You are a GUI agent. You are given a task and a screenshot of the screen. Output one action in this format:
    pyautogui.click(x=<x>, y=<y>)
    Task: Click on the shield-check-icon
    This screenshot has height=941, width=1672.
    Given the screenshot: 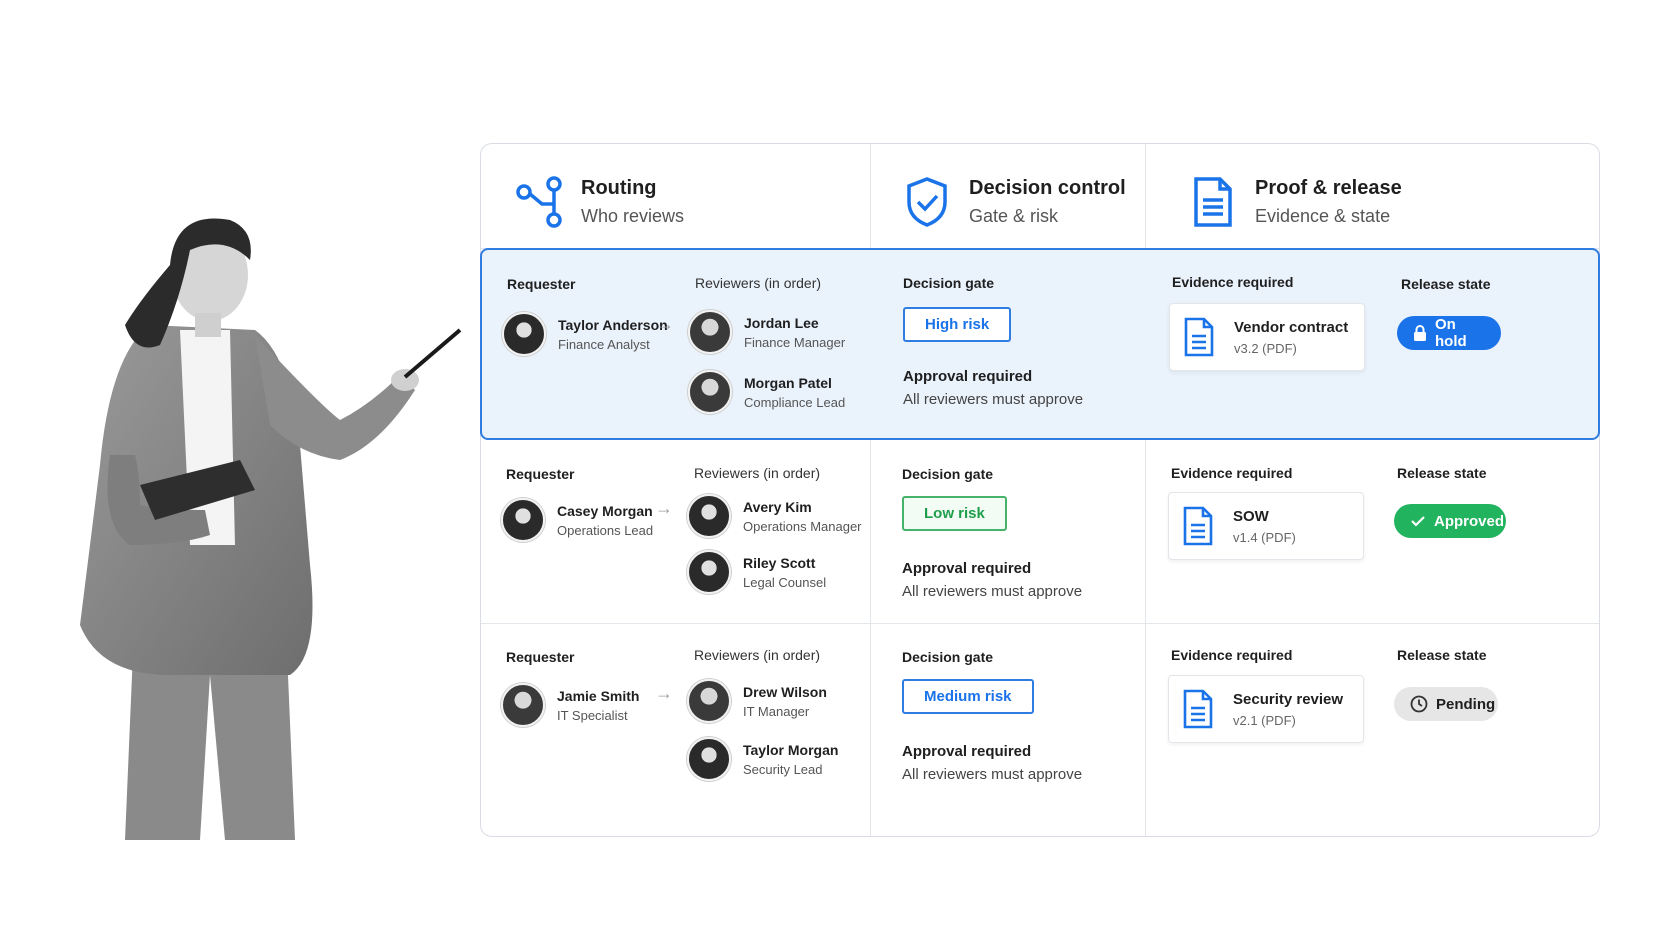 What is the action you would take?
    pyautogui.click(x=927, y=202)
    